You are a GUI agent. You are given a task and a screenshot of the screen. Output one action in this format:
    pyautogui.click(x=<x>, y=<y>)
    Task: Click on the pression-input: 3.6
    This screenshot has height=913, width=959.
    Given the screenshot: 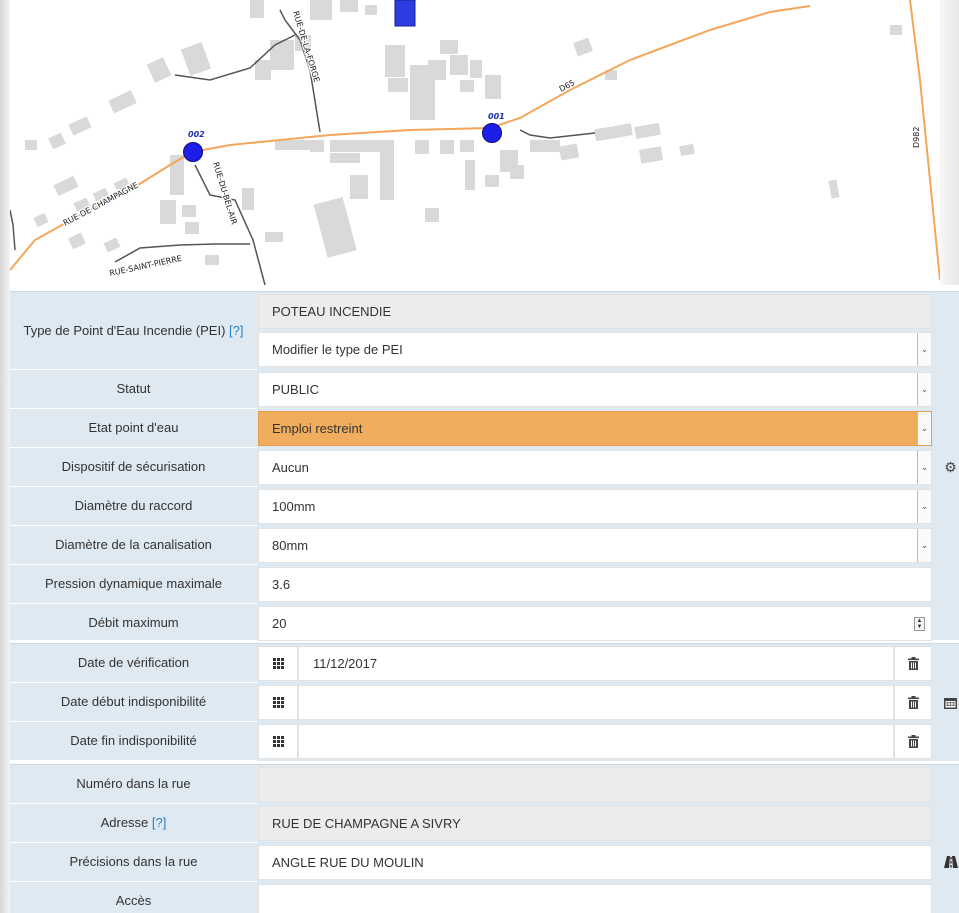 What is the action you would take?
    pyautogui.click(x=595, y=584)
    